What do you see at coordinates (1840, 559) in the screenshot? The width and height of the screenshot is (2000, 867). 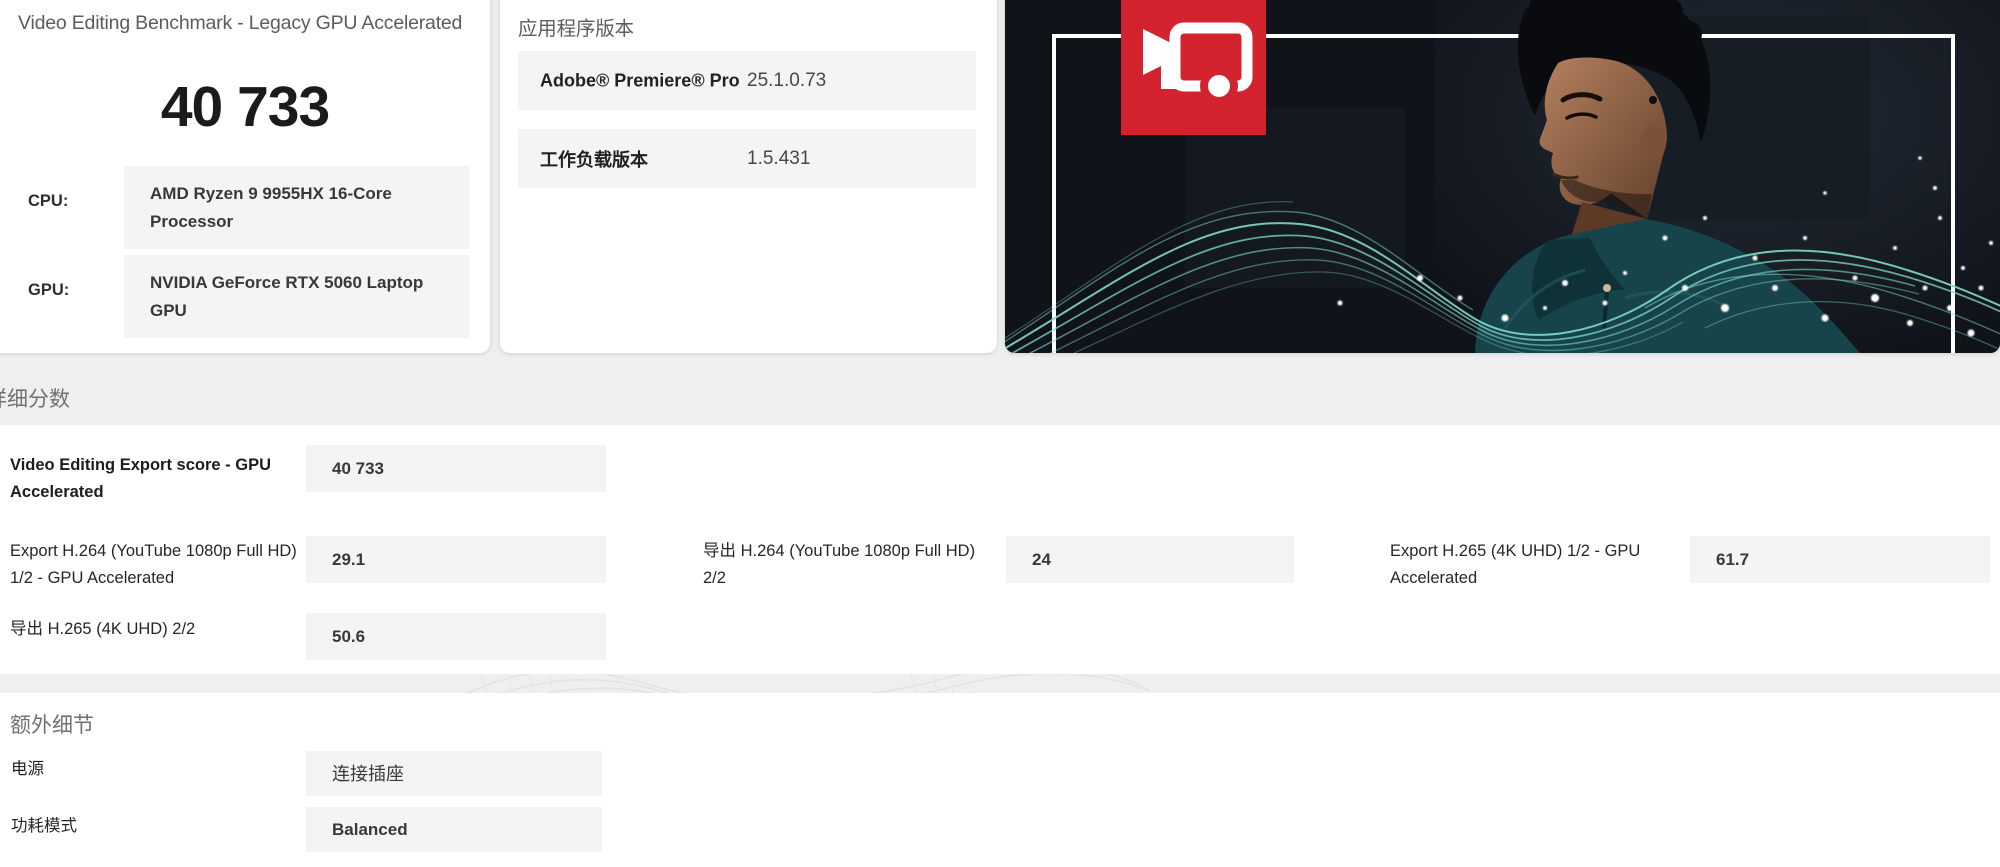 I see `sub-score-value: 61.7` at bounding box center [1840, 559].